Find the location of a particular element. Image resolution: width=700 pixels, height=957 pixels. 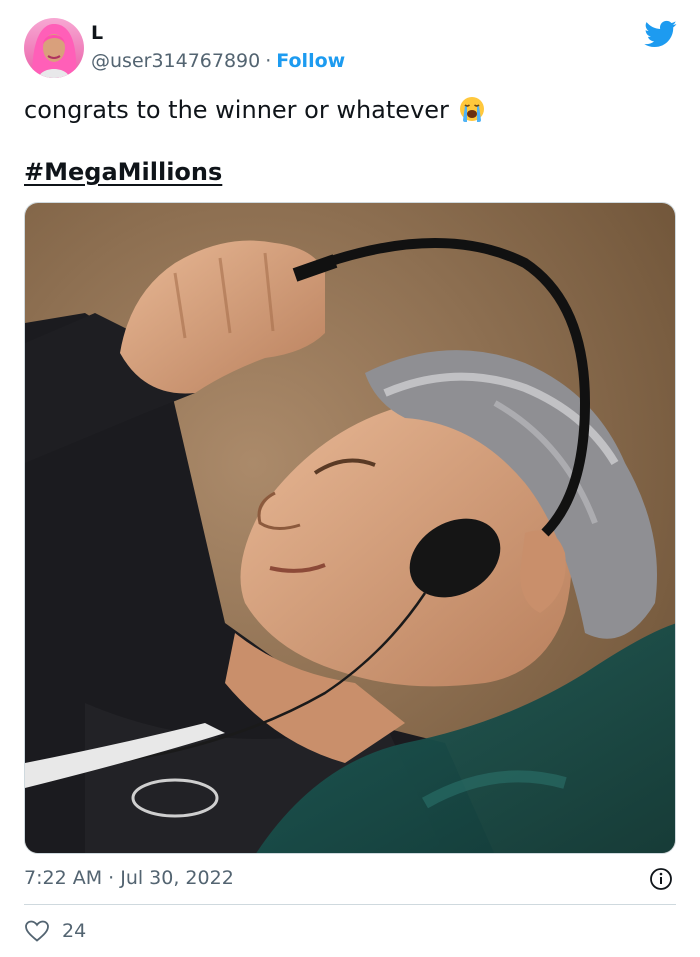

user-handle: @user314767890 is located at coordinates (175, 61).